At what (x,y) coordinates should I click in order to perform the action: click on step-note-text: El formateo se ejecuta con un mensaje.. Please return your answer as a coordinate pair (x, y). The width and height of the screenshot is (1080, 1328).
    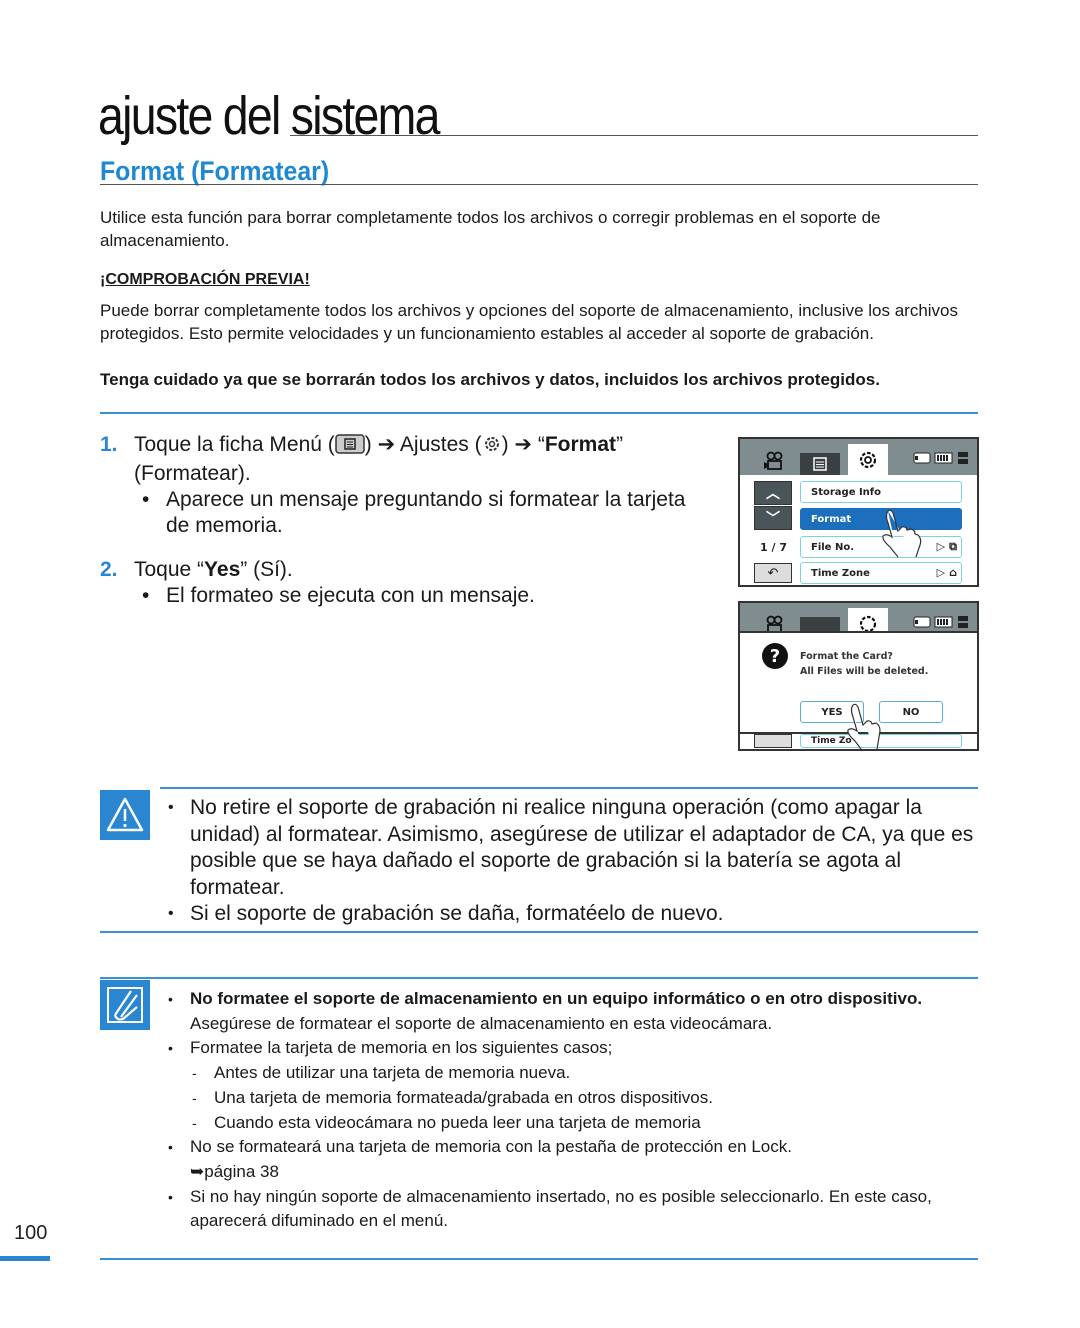
    Looking at the image, I should click on (350, 595).